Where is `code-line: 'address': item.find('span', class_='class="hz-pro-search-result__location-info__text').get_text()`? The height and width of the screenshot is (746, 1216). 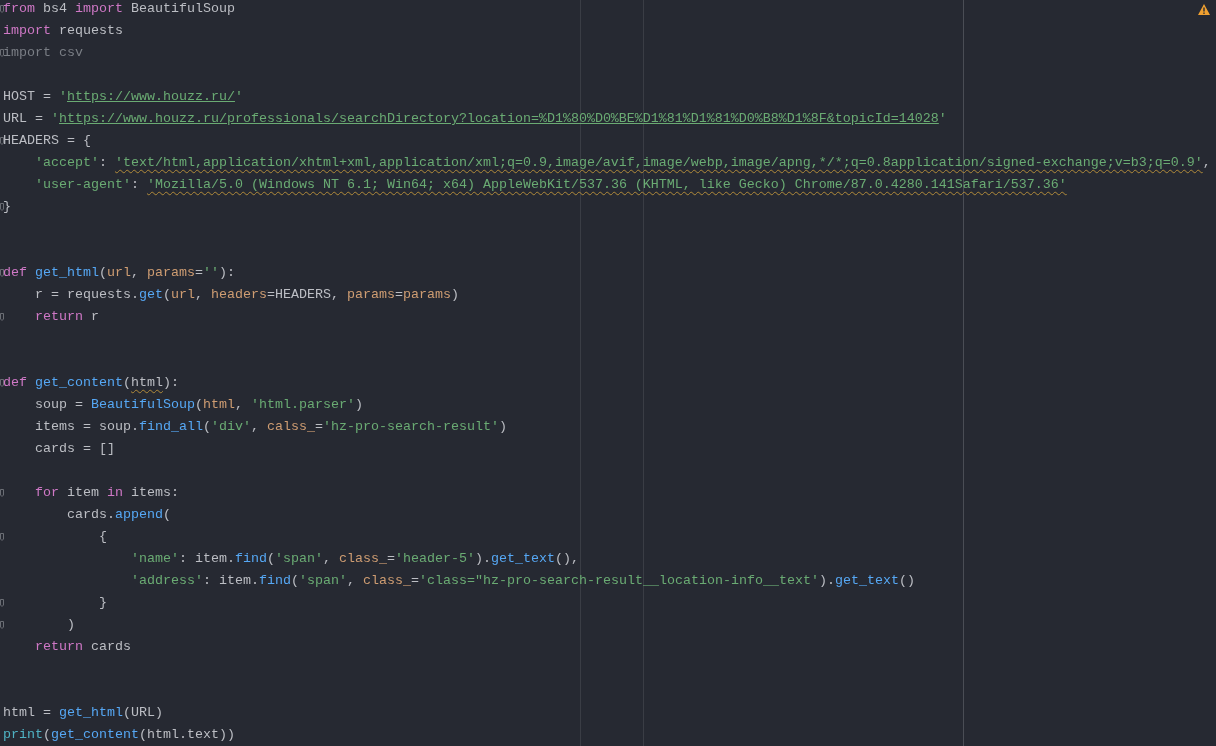 code-line: 'address': item.find('span', class_='class="hz-pro-search-result__location-info__text').get_text() is located at coordinates (522, 581).